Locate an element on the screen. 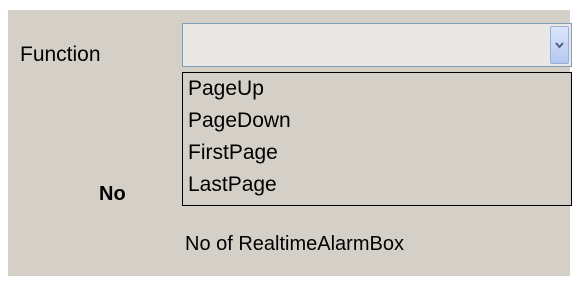 The height and width of the screenshot is (284, 582). dropdown-option-firstpage: FirstPage is located at coordinates (377, 153).